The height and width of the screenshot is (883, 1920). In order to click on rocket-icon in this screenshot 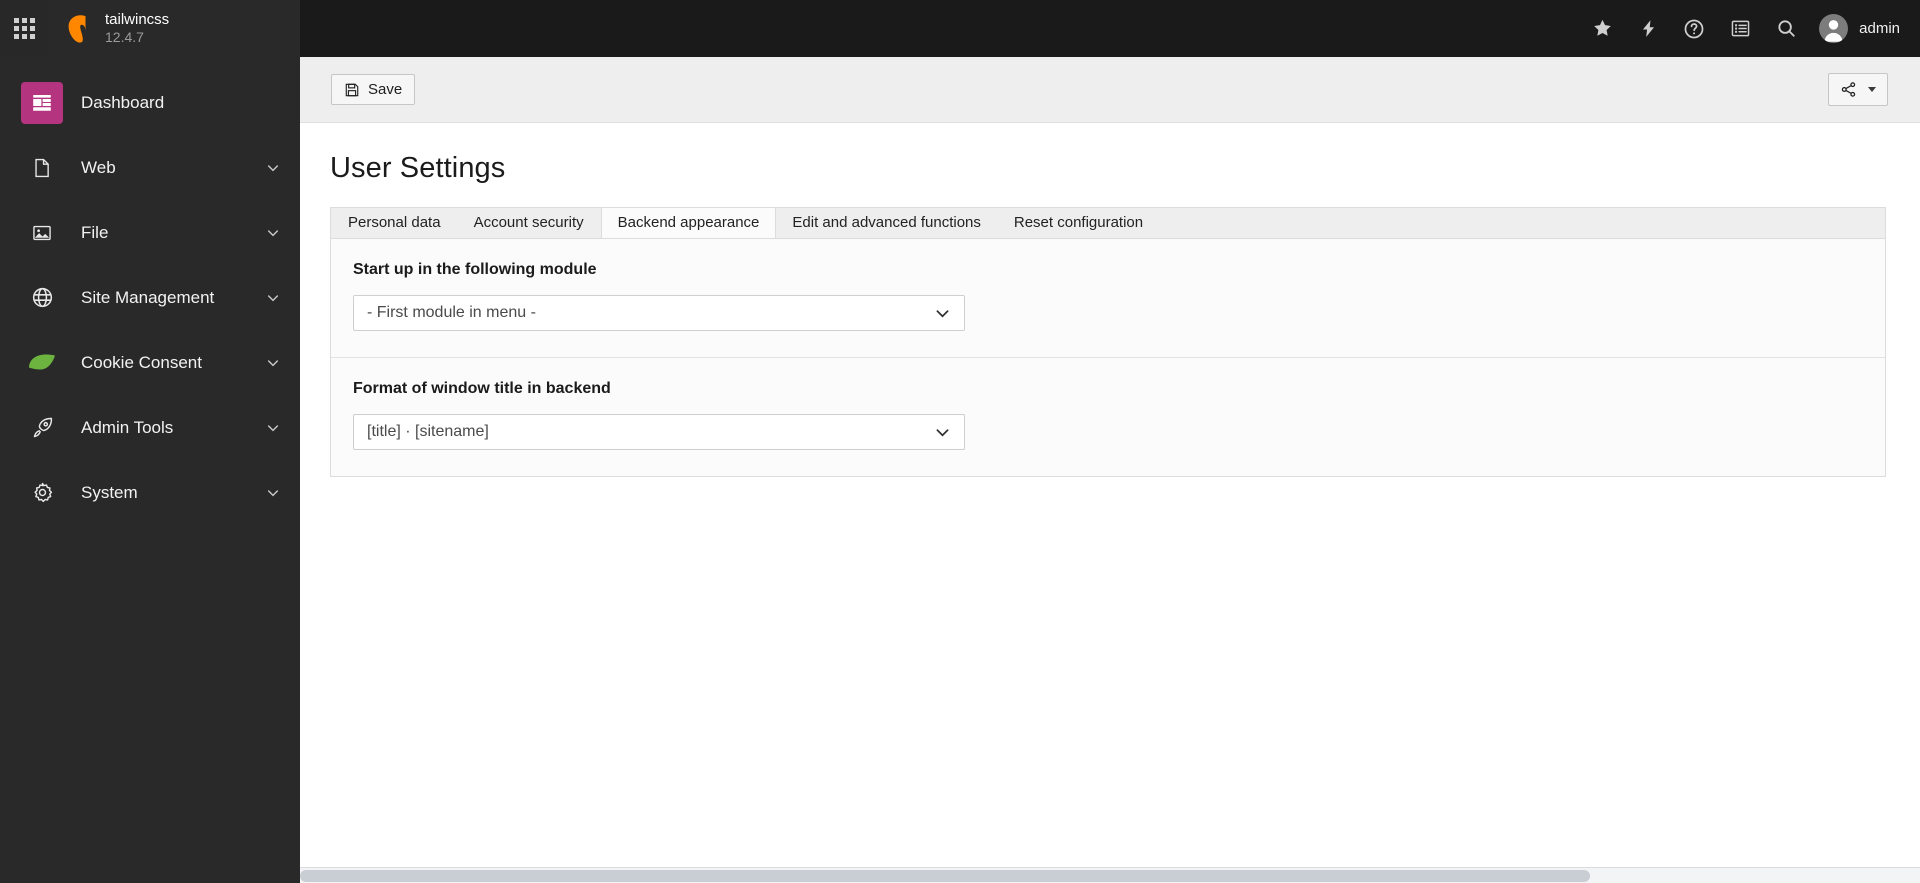, I will do `click(42, 428)`.